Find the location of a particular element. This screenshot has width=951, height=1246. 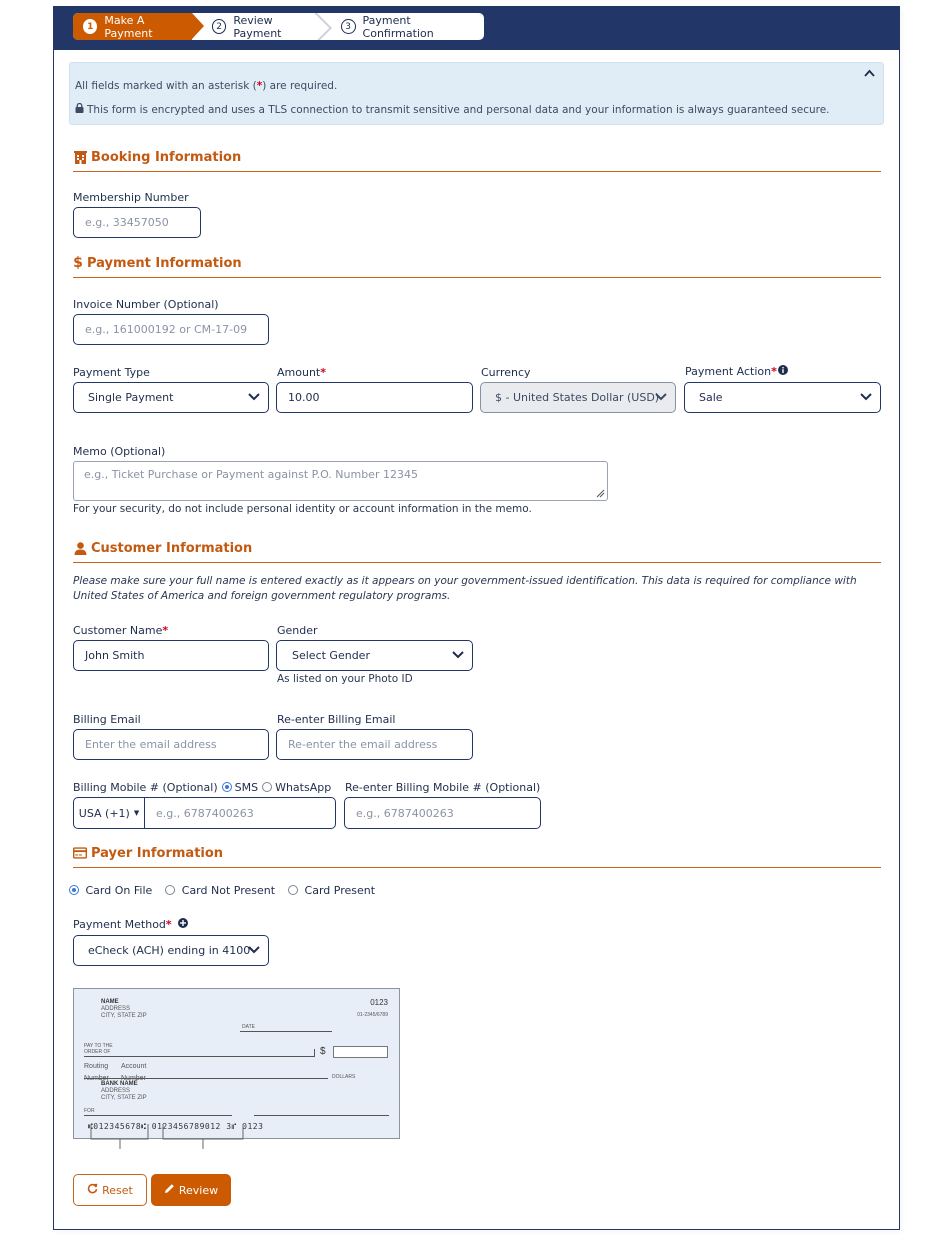

amount-label: Amount* is located at coordinates (301, 372).